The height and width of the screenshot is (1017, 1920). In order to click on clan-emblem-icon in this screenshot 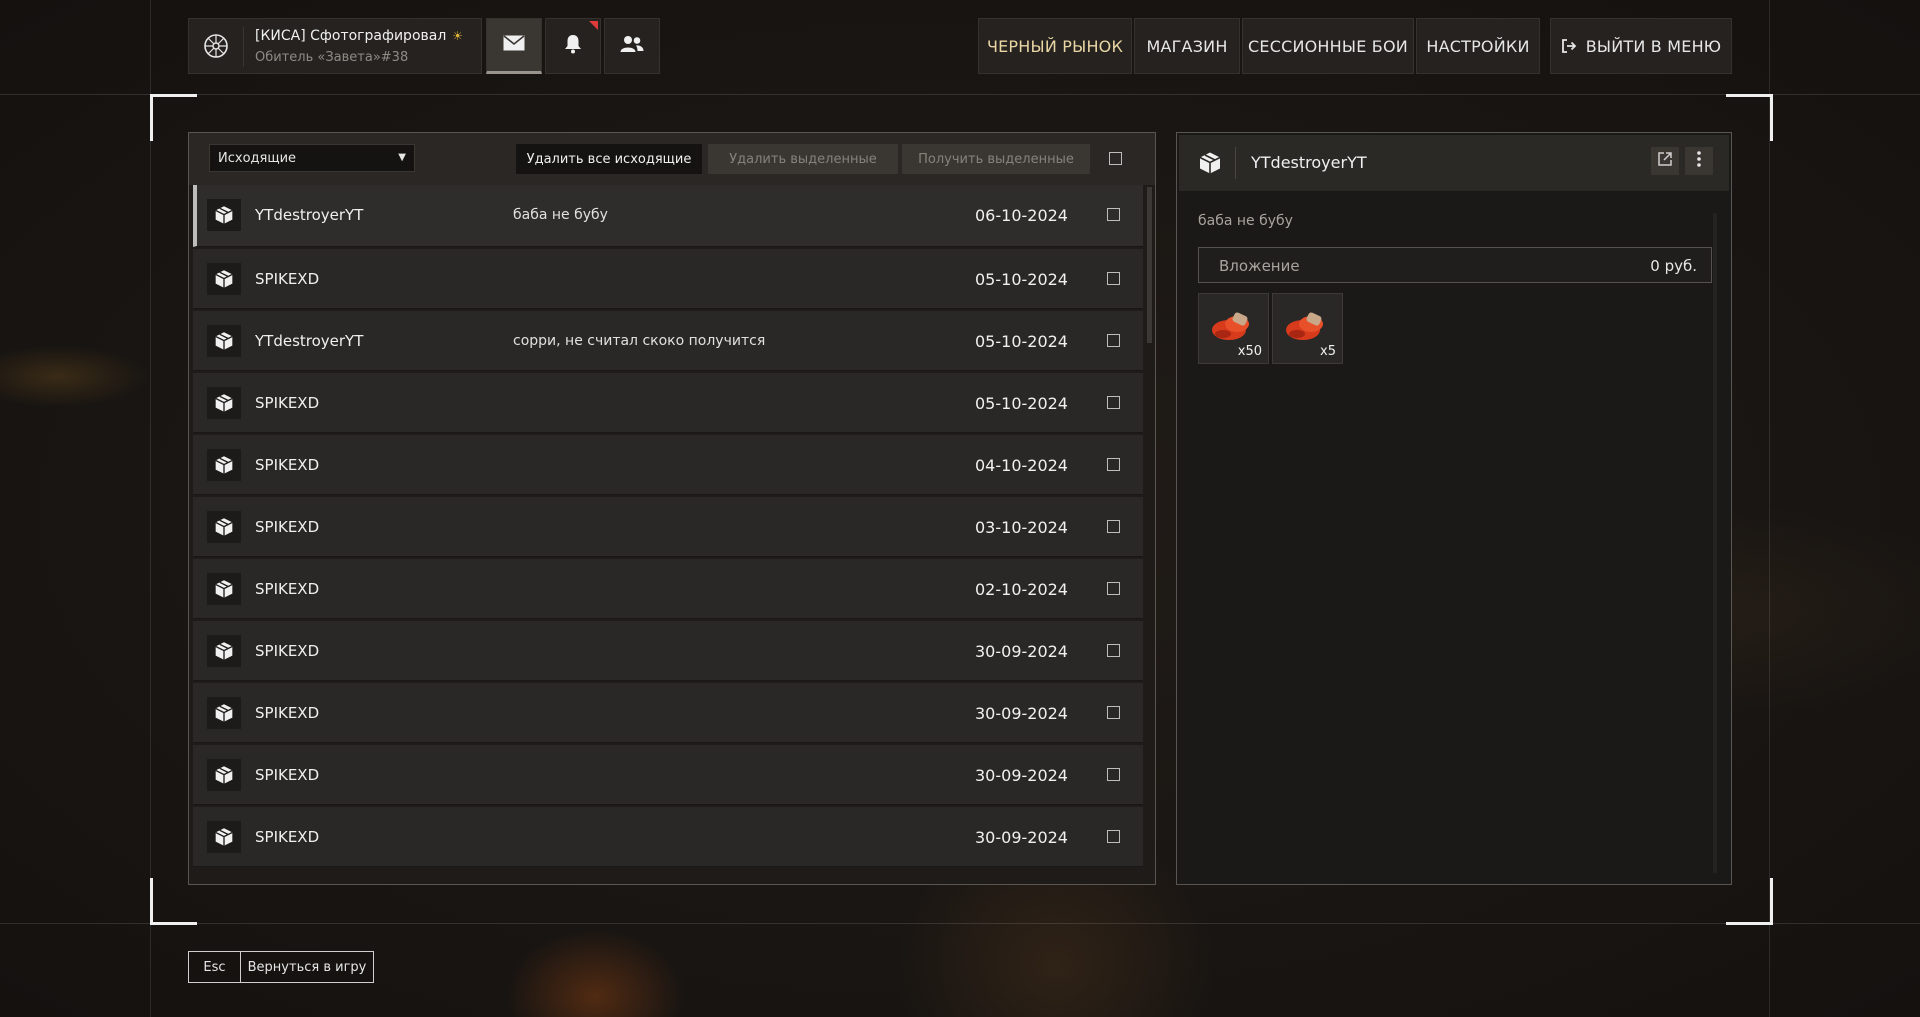, I will do `click(216, 46)`.